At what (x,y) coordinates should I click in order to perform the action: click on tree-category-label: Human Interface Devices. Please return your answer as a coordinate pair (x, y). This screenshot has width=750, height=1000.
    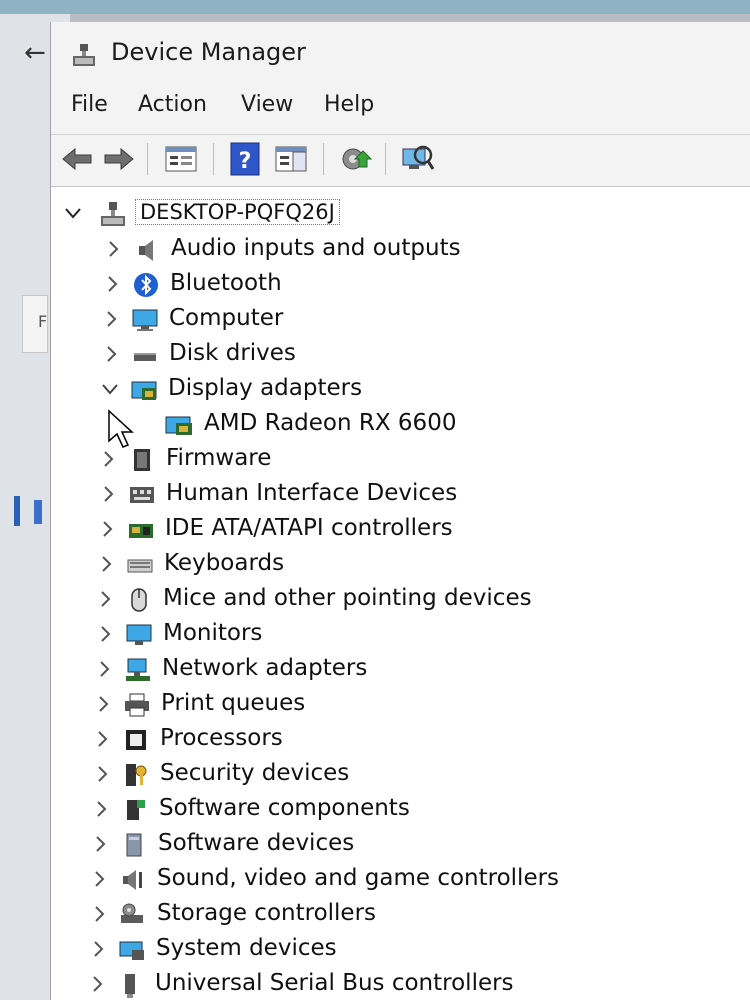
    Looking at the image, I should click on (312, 493).